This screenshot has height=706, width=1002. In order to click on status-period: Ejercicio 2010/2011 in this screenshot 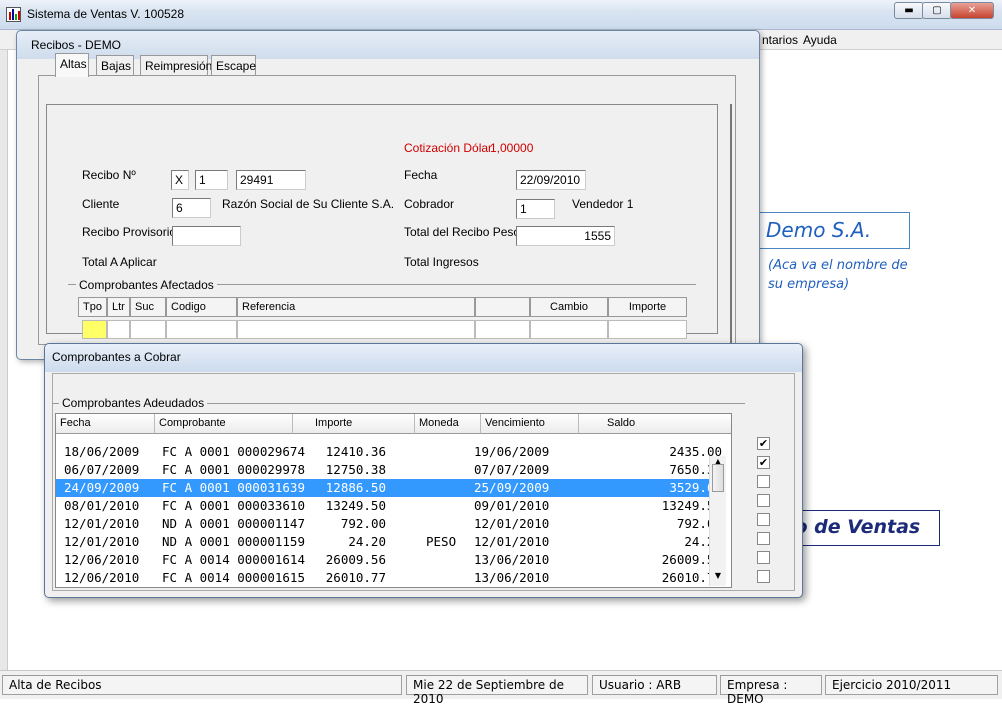, I will do `click(911, 685)`.